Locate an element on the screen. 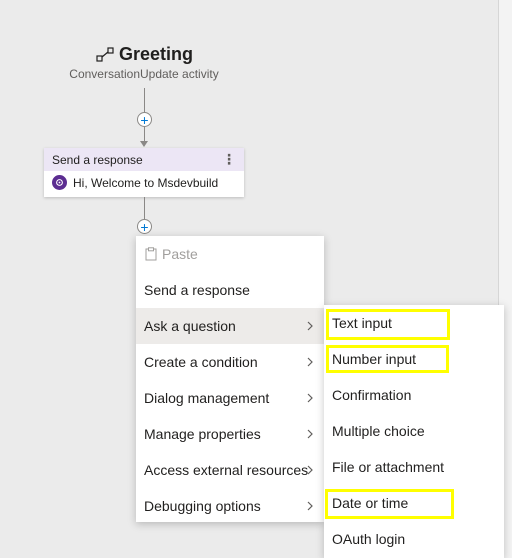 The height and width of the screenshot is (558, 512). card-body: Hi, Welcome to Msdevbuild is located at coordinates (144, 182).